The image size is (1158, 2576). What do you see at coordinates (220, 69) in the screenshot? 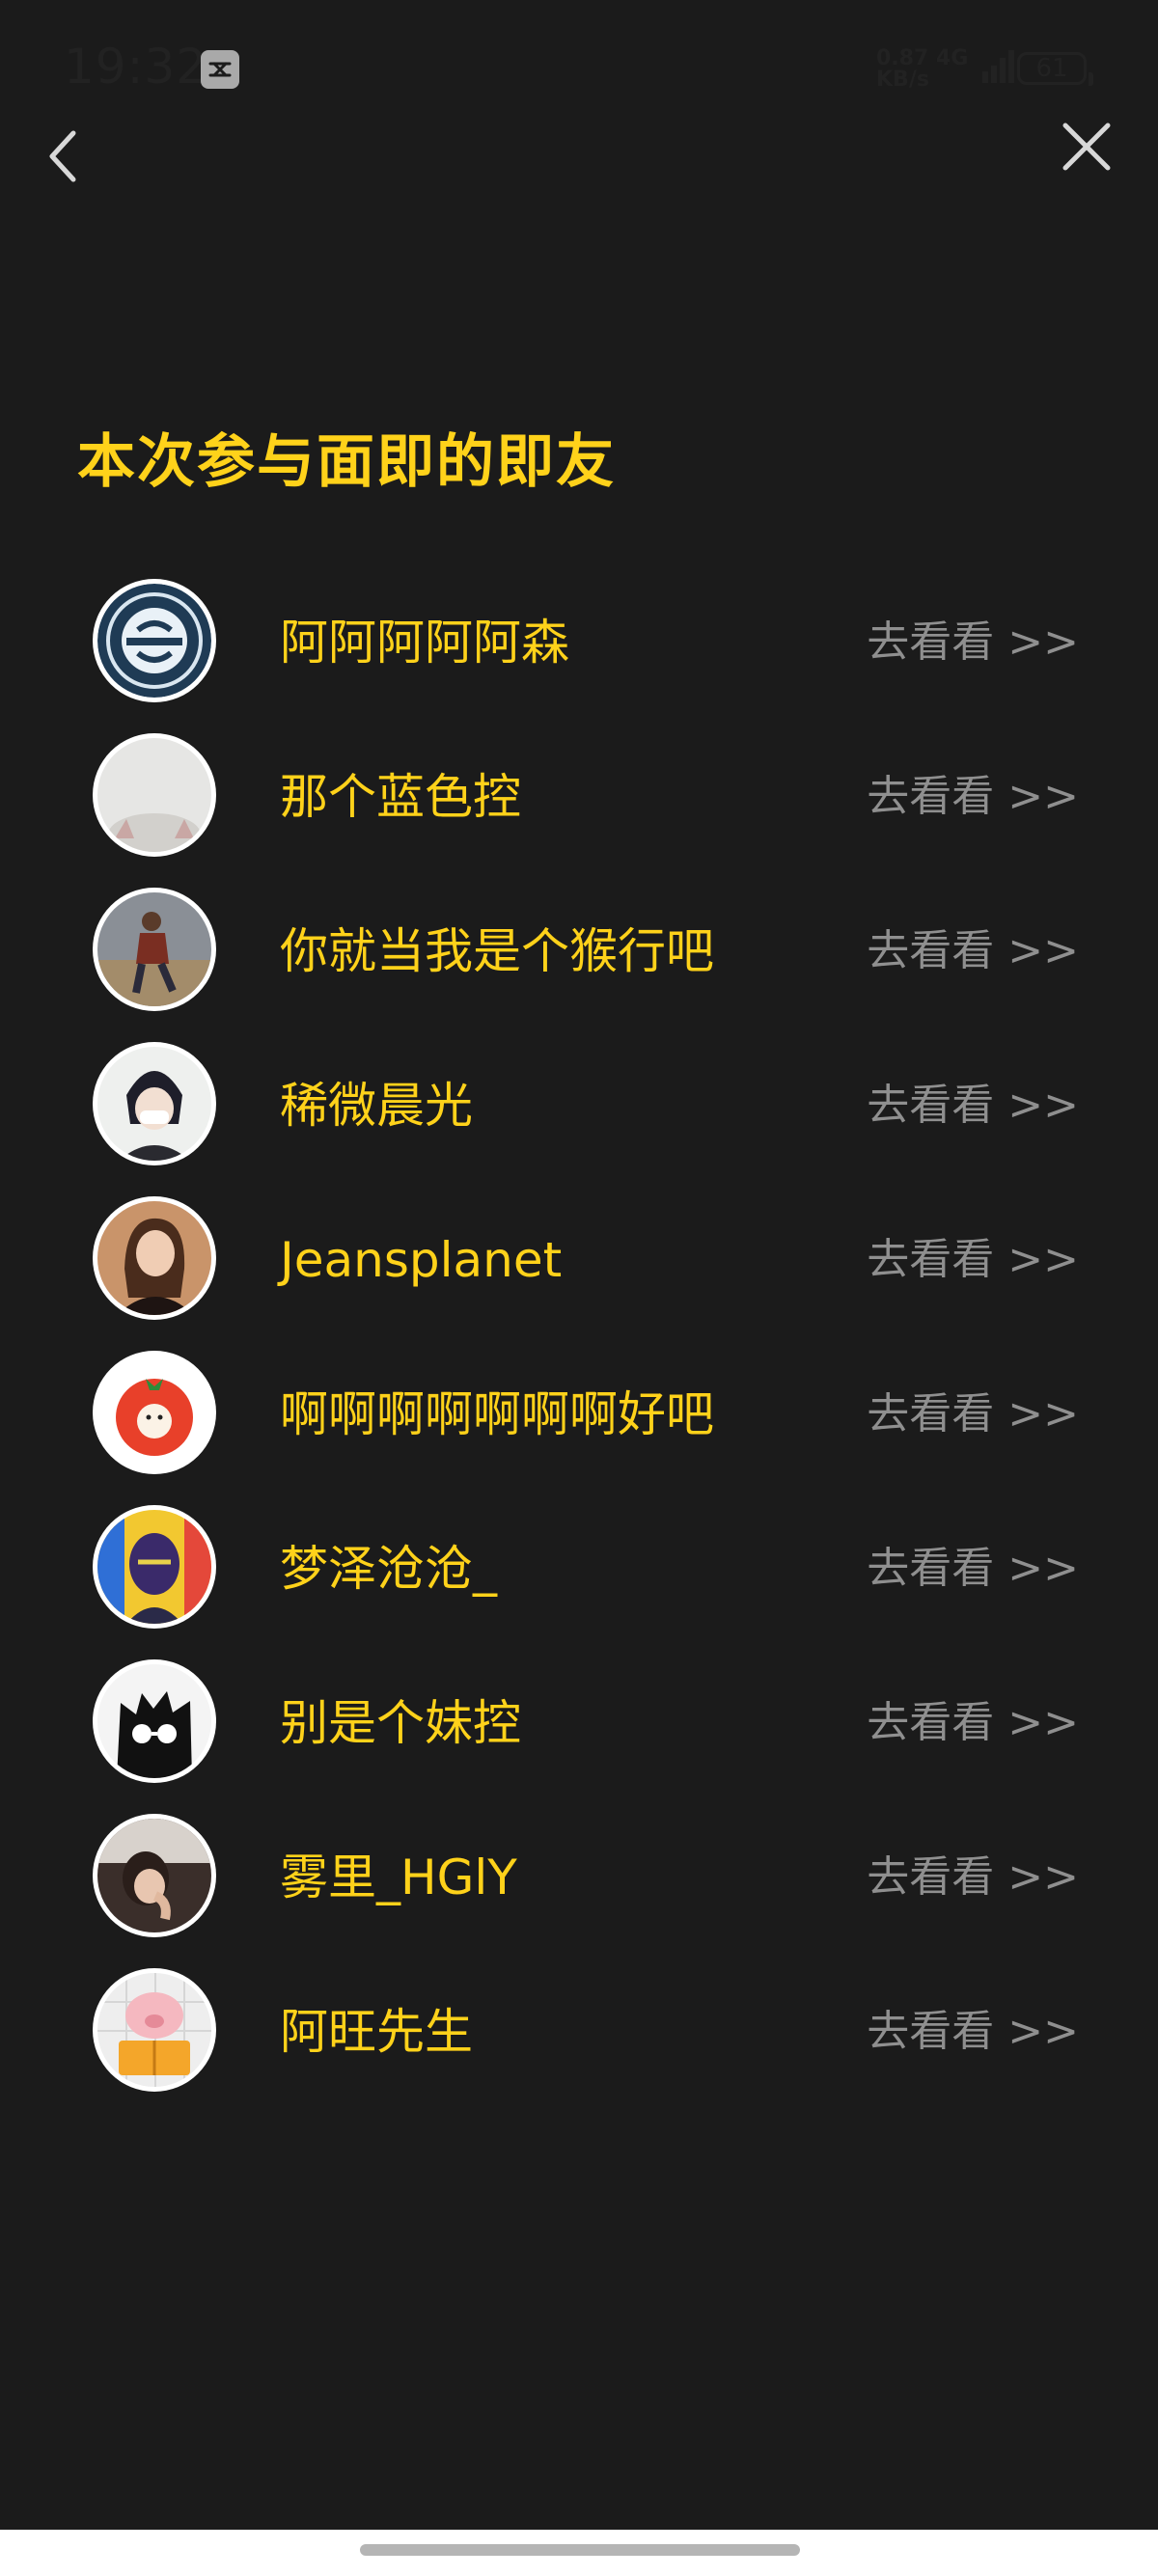
I see `capcut-app-icon` at bounding box center [220, 69].